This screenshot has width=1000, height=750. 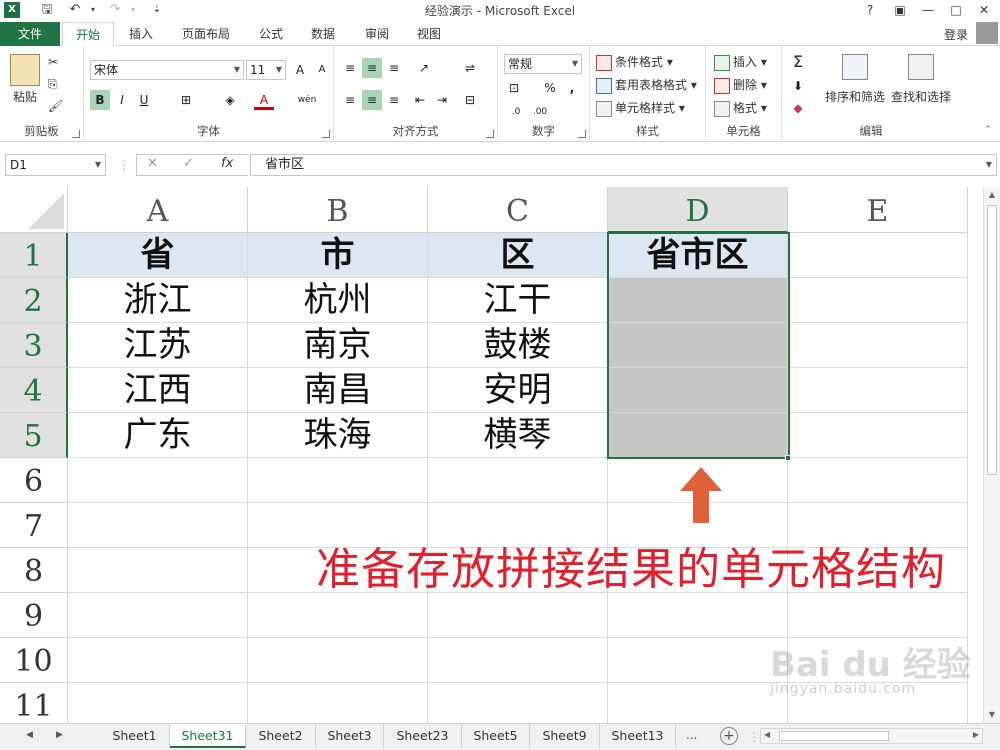 I want to click on cell-c5: 横琴, so click(x=518, y=435).